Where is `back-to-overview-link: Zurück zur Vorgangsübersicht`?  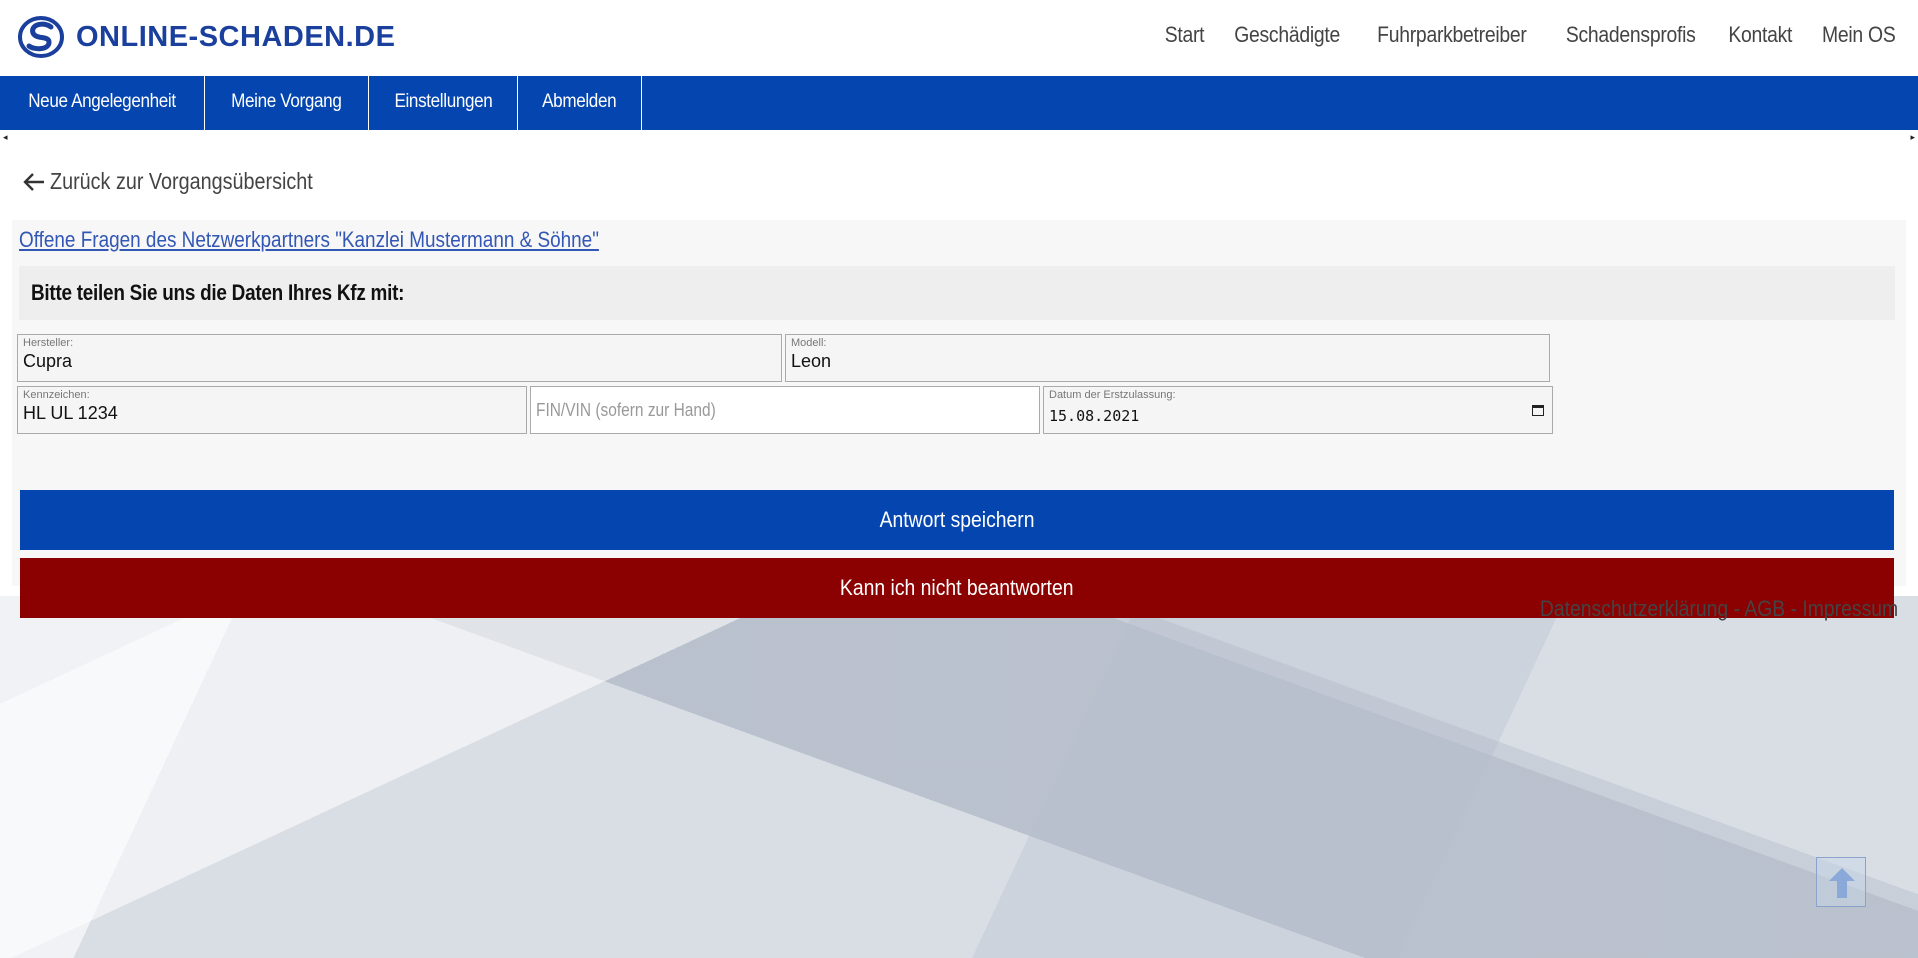 back-to-overview-link: Zurück zur Vorgangsübersicht is located at coordinates (189, 181).